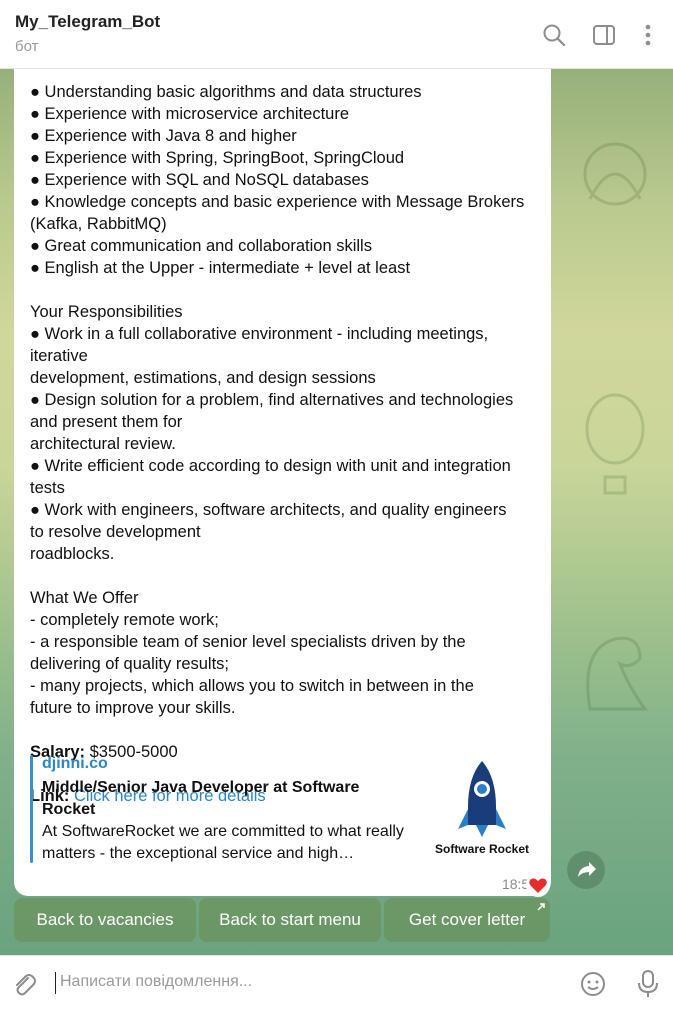 This screenshot has width=673, height=1010. What do you see at coordinates (482, 848) in the screenshot?
I see `thumb-caption: Software Rocket` at bounding box center [482, 848].